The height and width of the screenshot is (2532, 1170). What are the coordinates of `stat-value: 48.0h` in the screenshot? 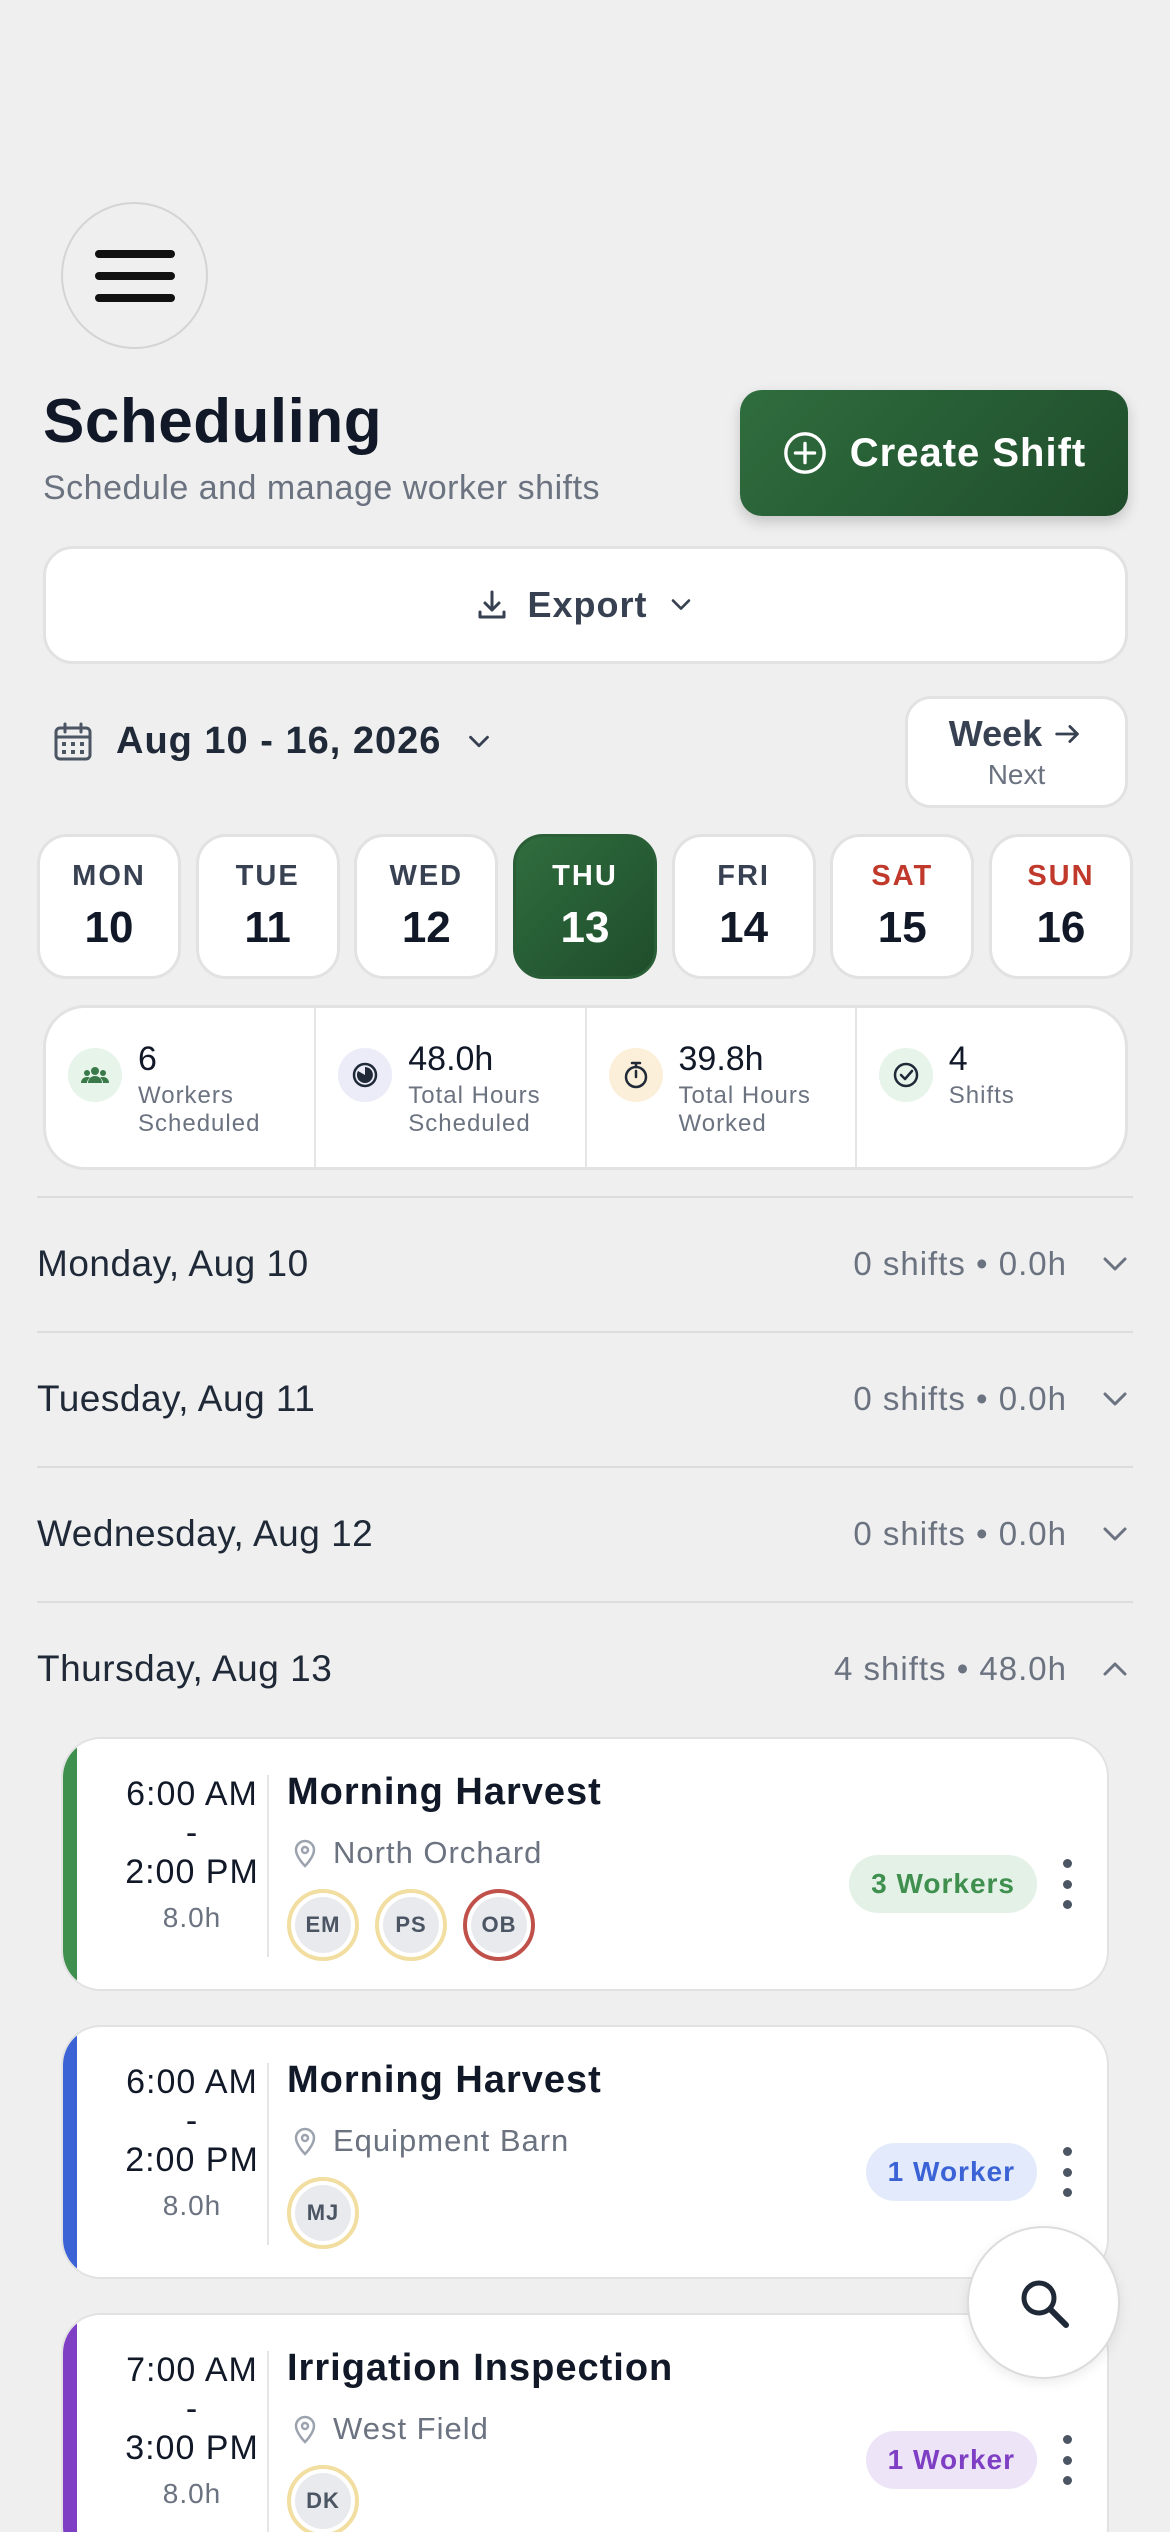 It's located at (451, 1059).